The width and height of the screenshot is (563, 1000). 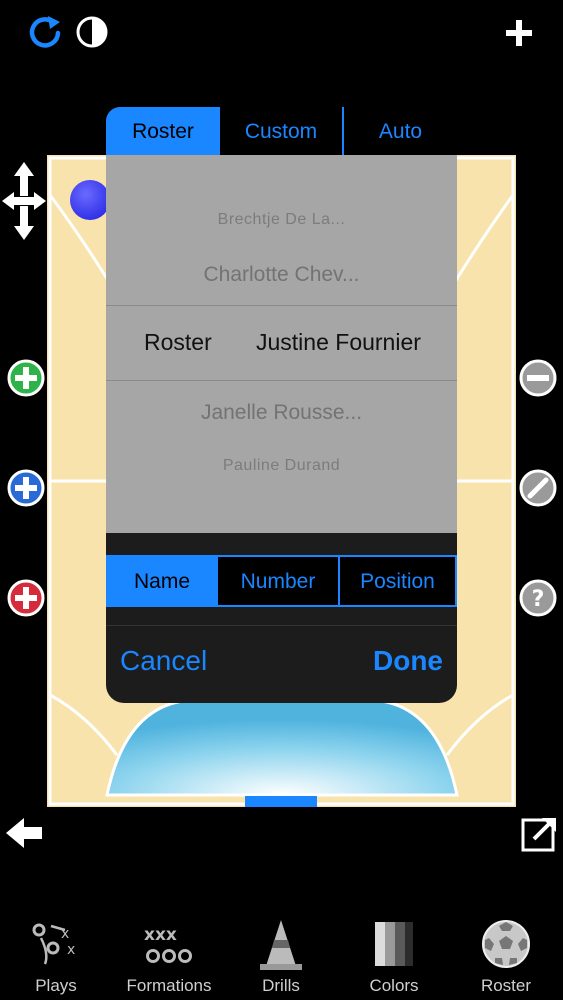 I want to click on done-button: Done, so click(x=408, y=661).